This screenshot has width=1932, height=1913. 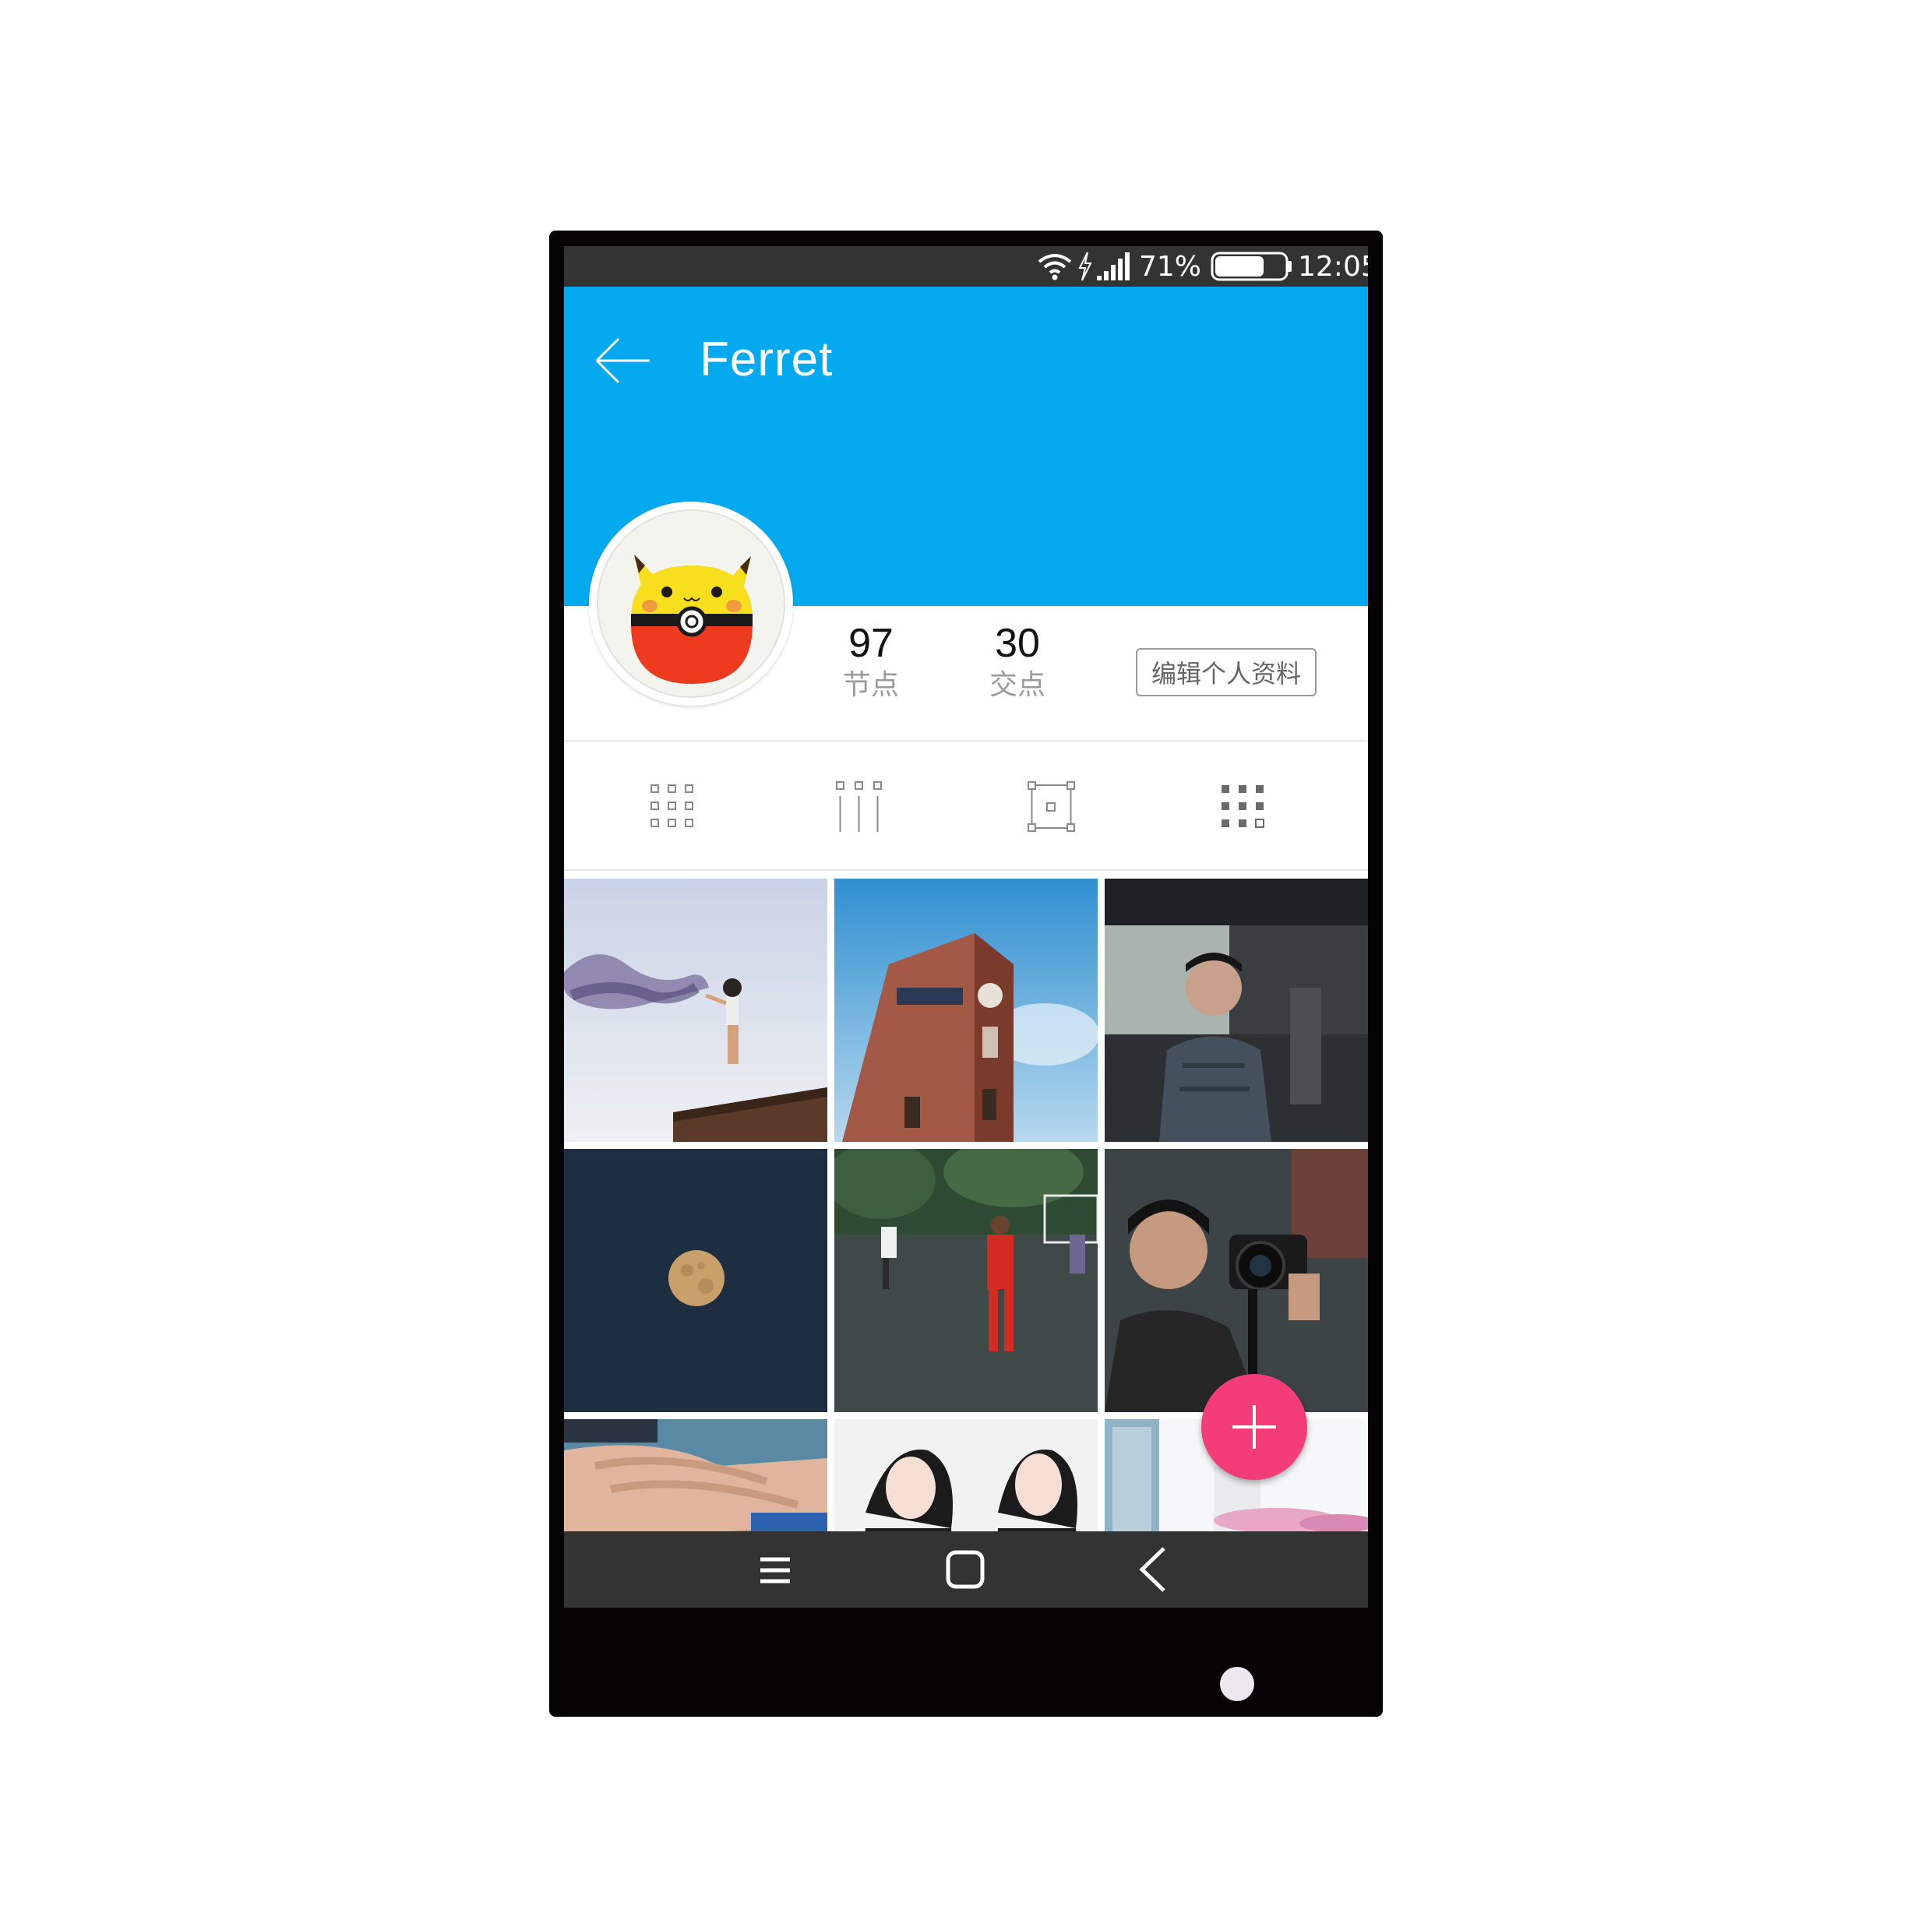 I want to click on home-square-icon, so click(x=965, y=1569).